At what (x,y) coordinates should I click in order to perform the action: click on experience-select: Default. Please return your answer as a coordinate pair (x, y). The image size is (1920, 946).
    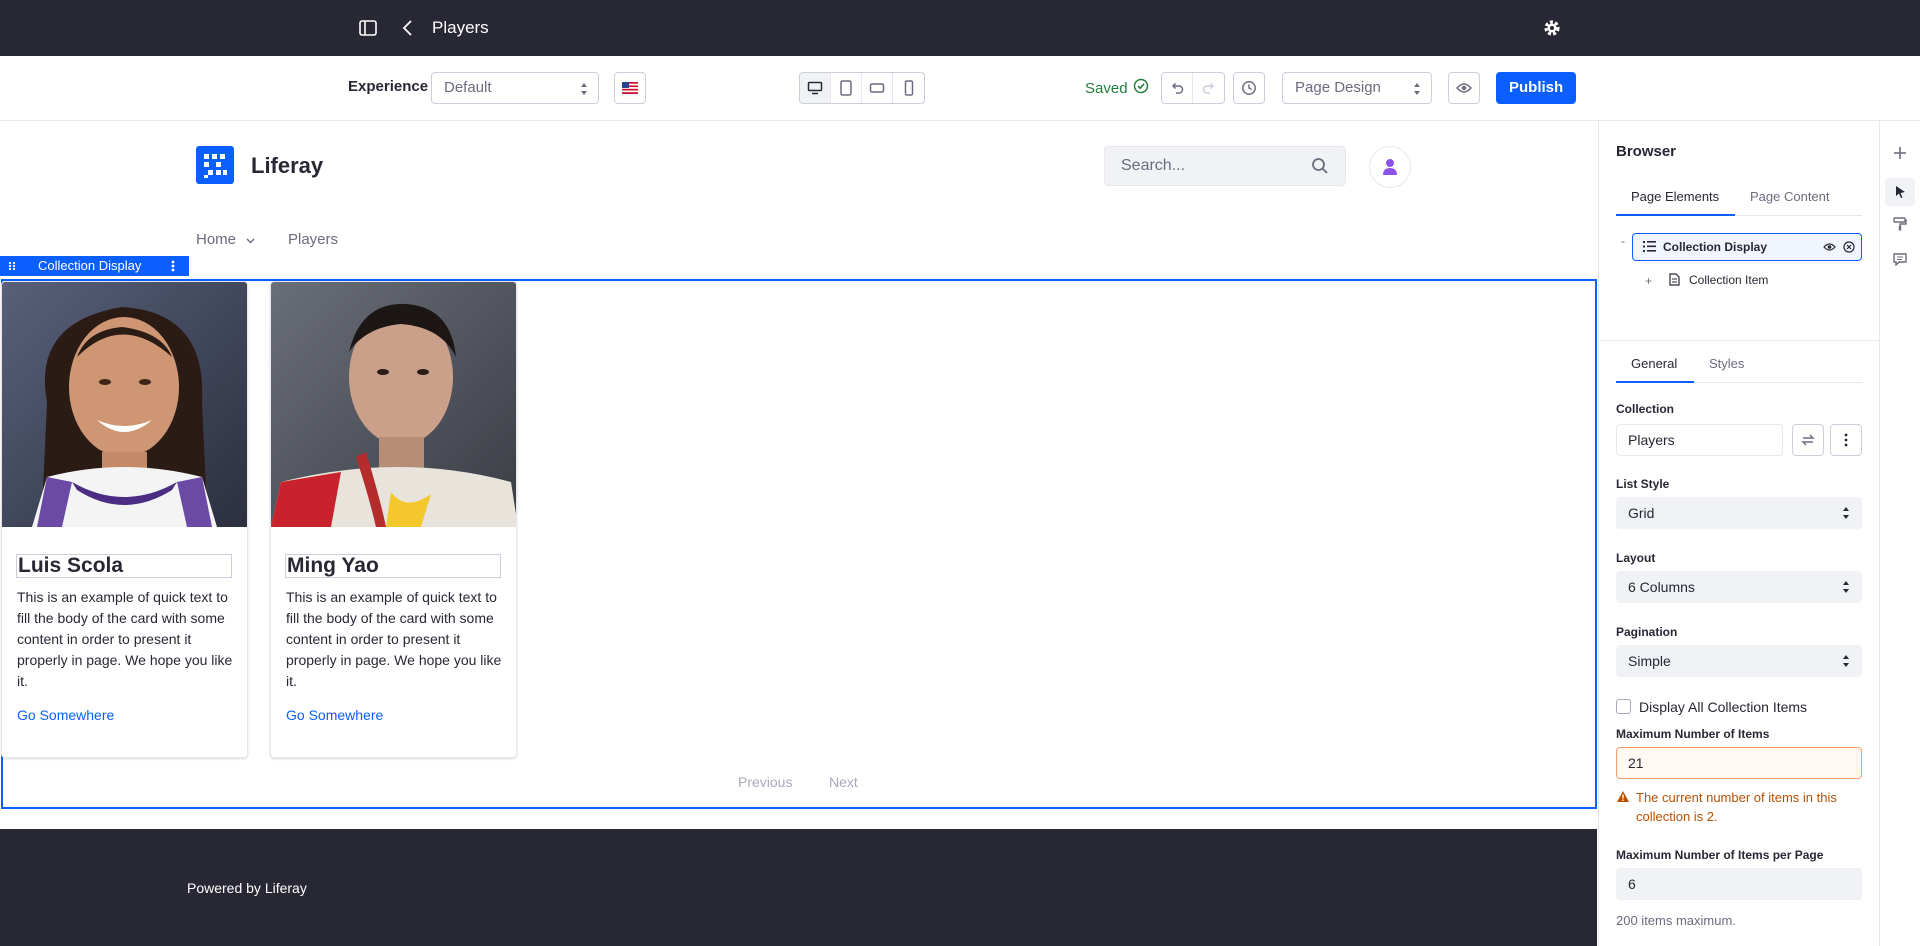
    Looking at the image, I should click on (515, 88).